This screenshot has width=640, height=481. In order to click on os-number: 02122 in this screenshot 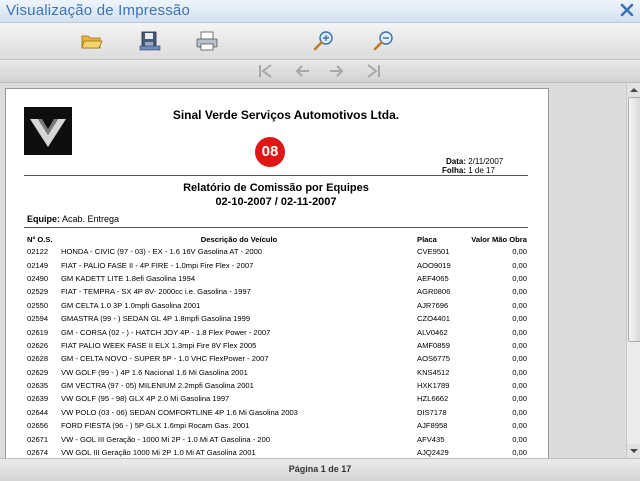, I will do `click(38, 252)`.